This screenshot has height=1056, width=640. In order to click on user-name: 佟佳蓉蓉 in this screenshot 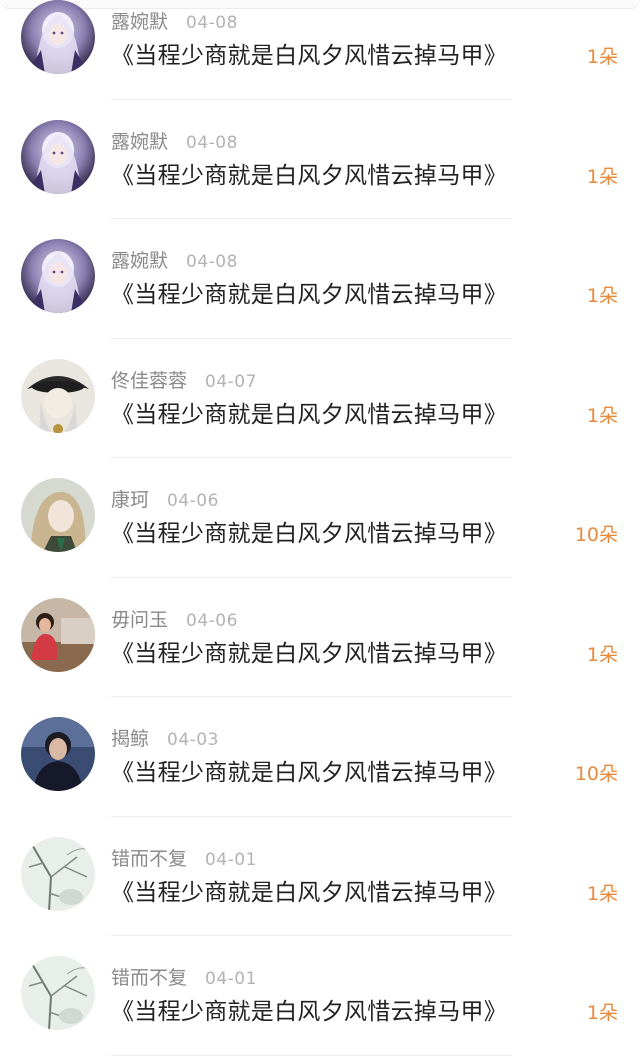, I will do `click(149, 381)`.